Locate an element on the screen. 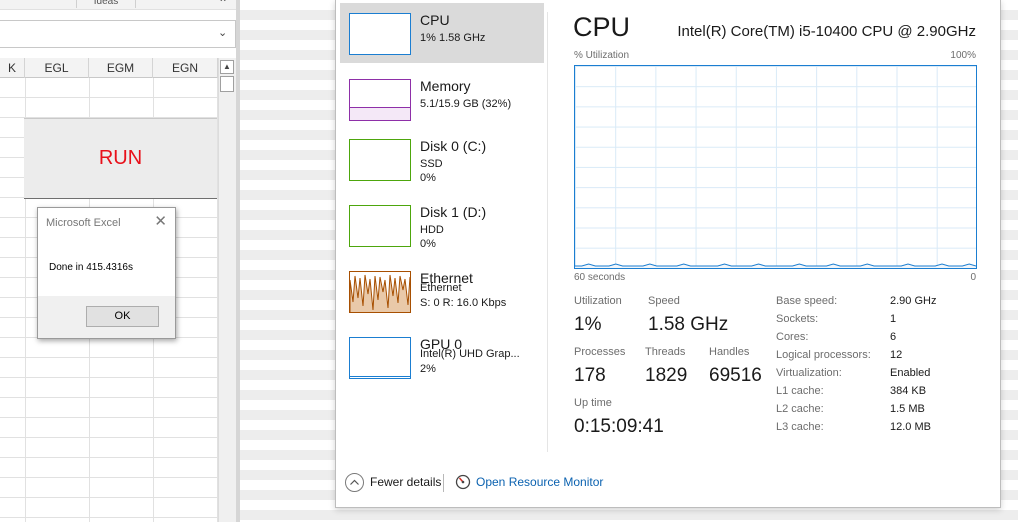  spec-label: L3 cache: is located at coordinates (800, 427).